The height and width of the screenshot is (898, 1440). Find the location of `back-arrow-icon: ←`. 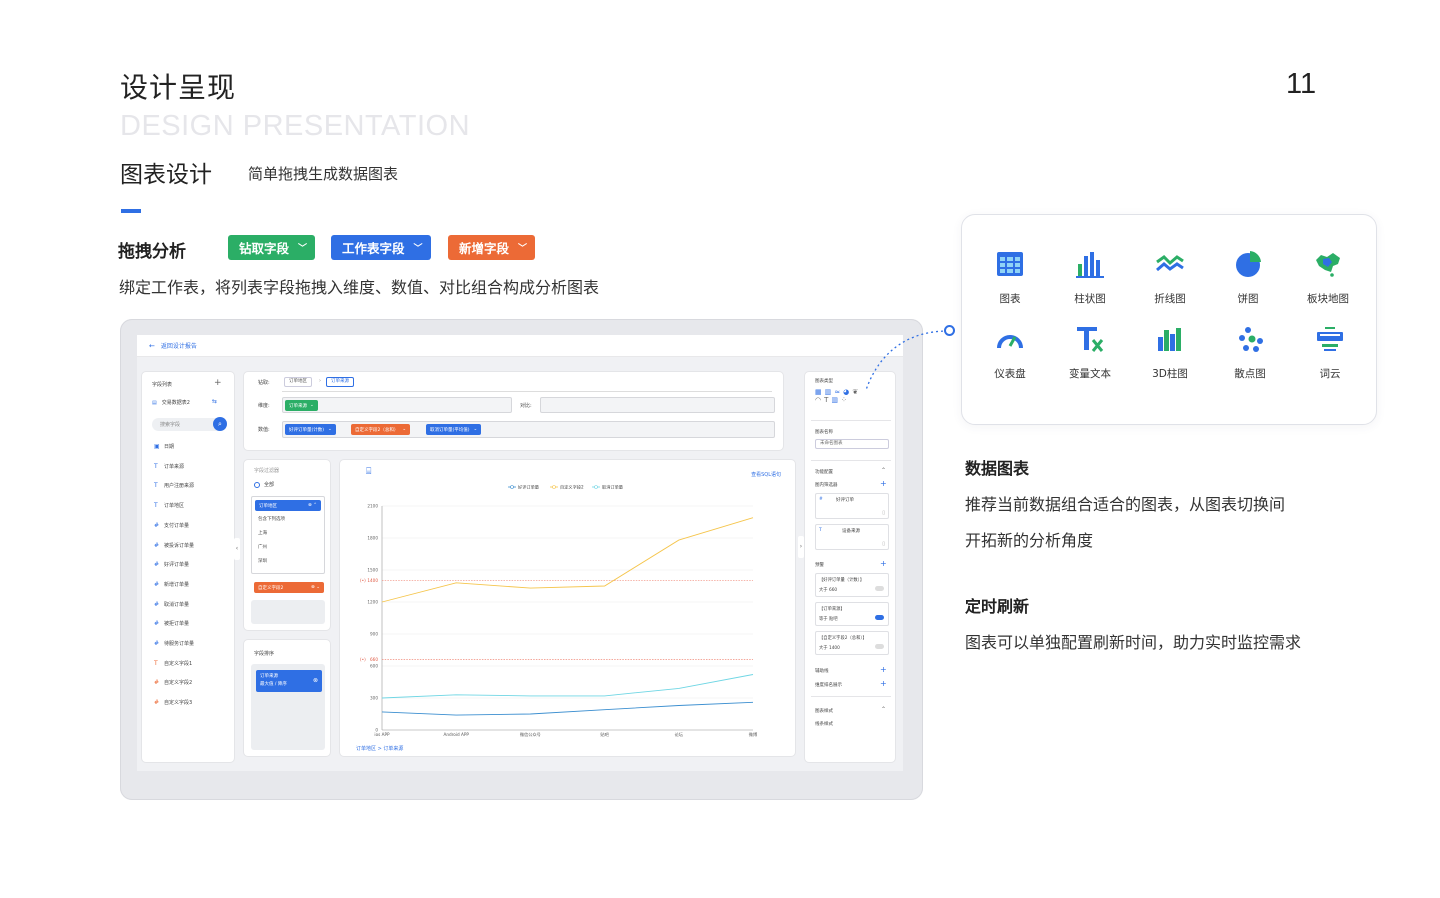

back-arrow-icon: ← is located at coordinates (152, 346).